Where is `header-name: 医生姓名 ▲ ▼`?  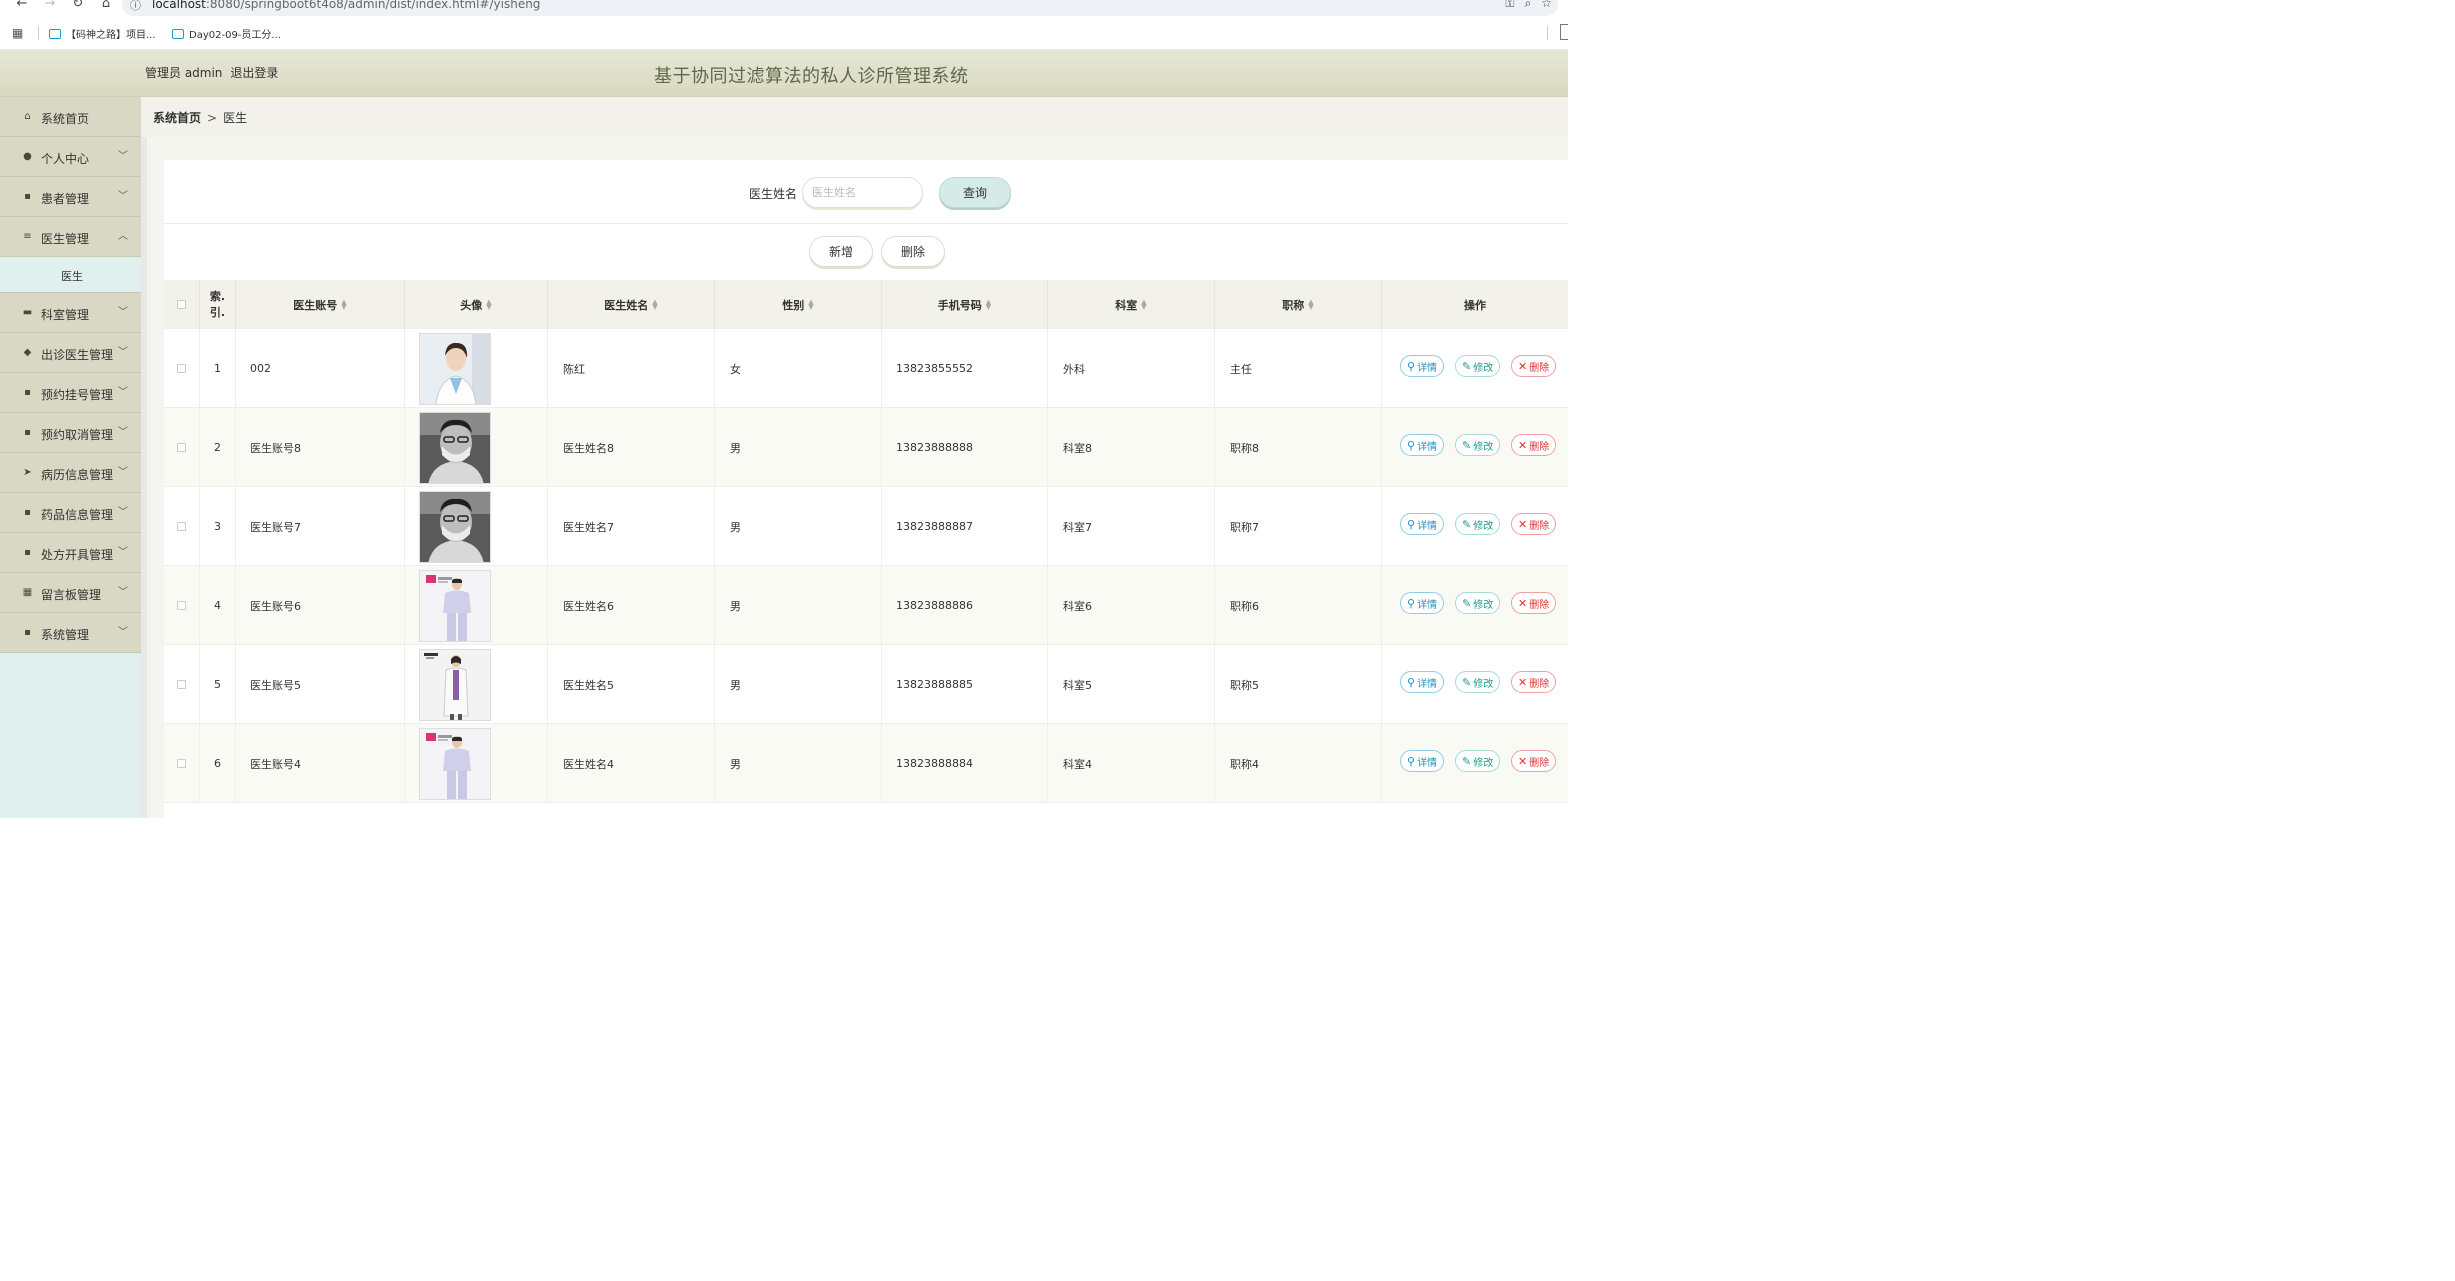
header-name: 医生姓名 ▲ ▼ is located at coordinates (631, 304).